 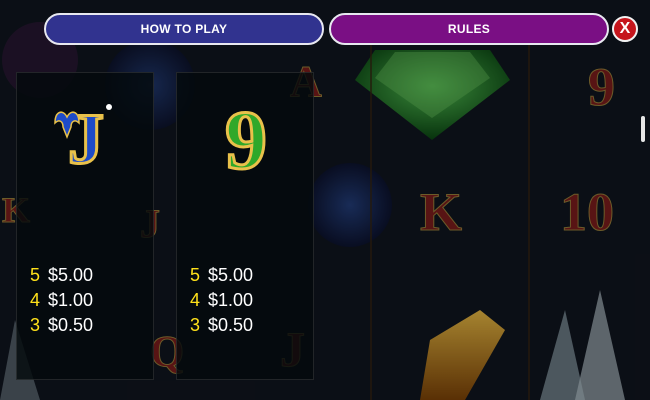 I want to click on close-icon: X, so click(x=625, y=28).